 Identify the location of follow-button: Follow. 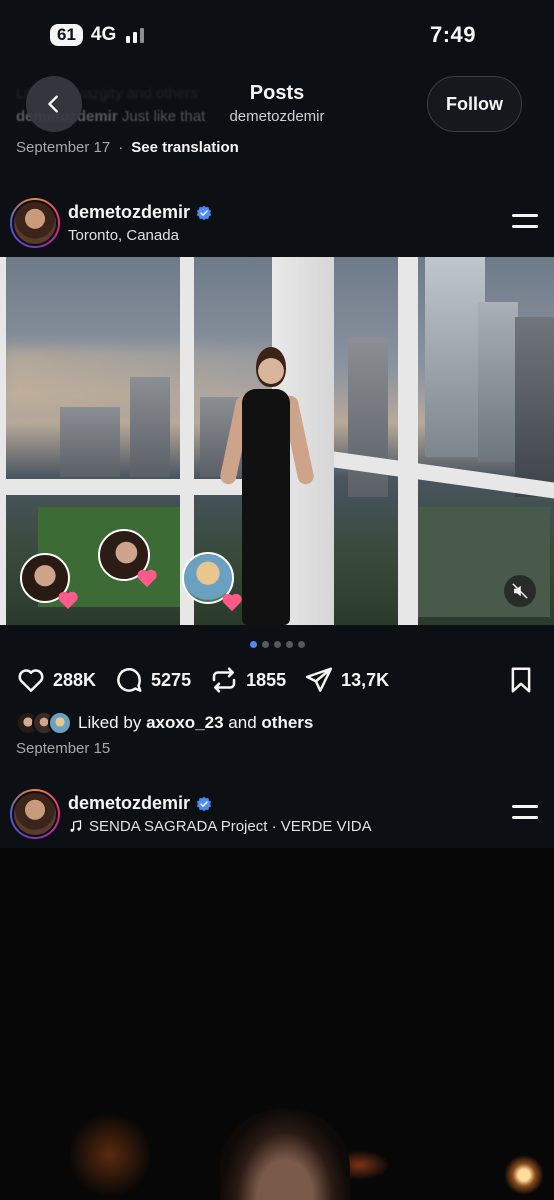
(474, 104).